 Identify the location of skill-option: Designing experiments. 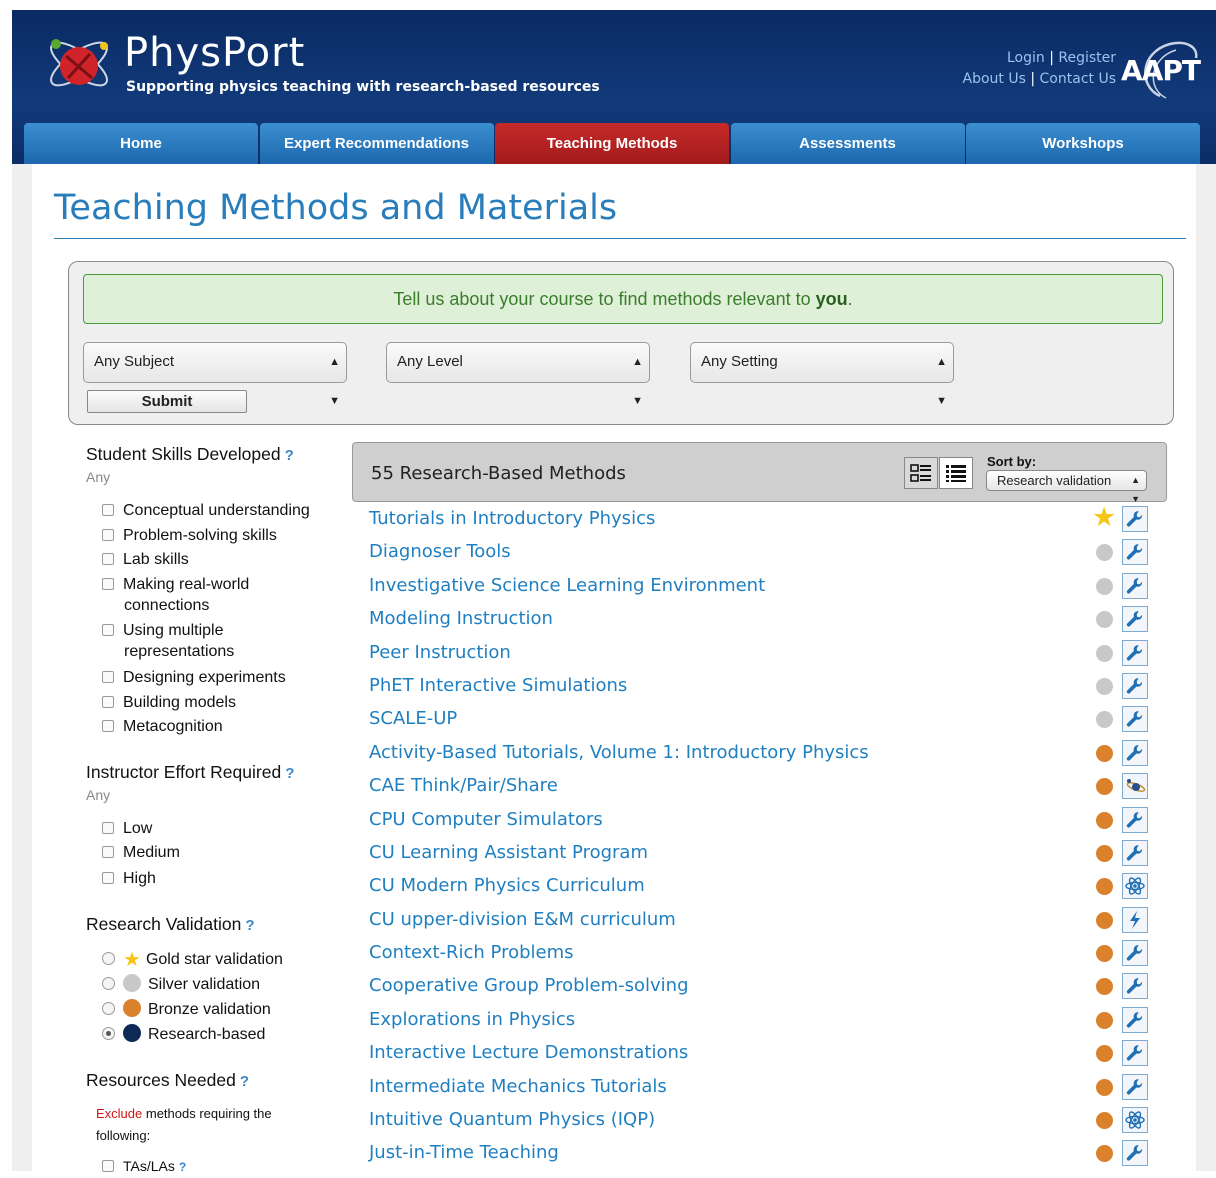
(194, 677).